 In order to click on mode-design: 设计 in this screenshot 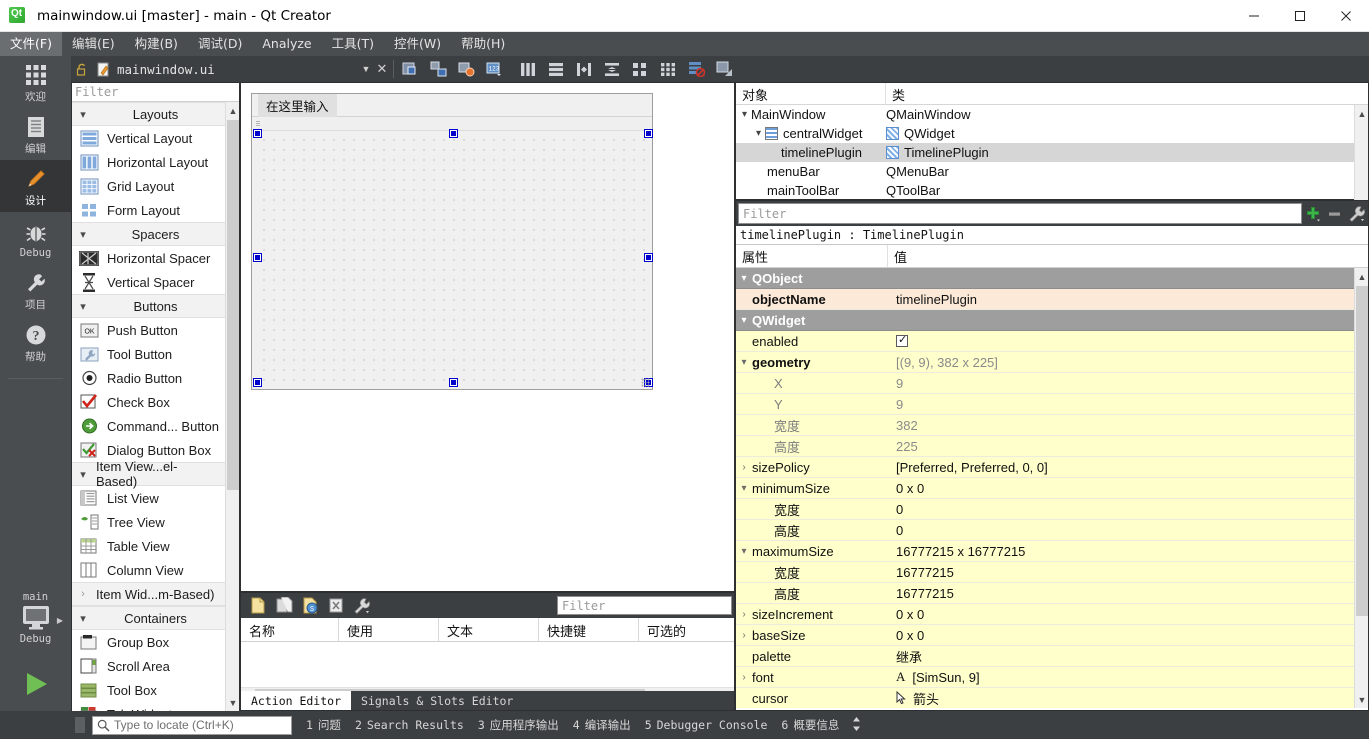, I will do `click(35, 186)`.